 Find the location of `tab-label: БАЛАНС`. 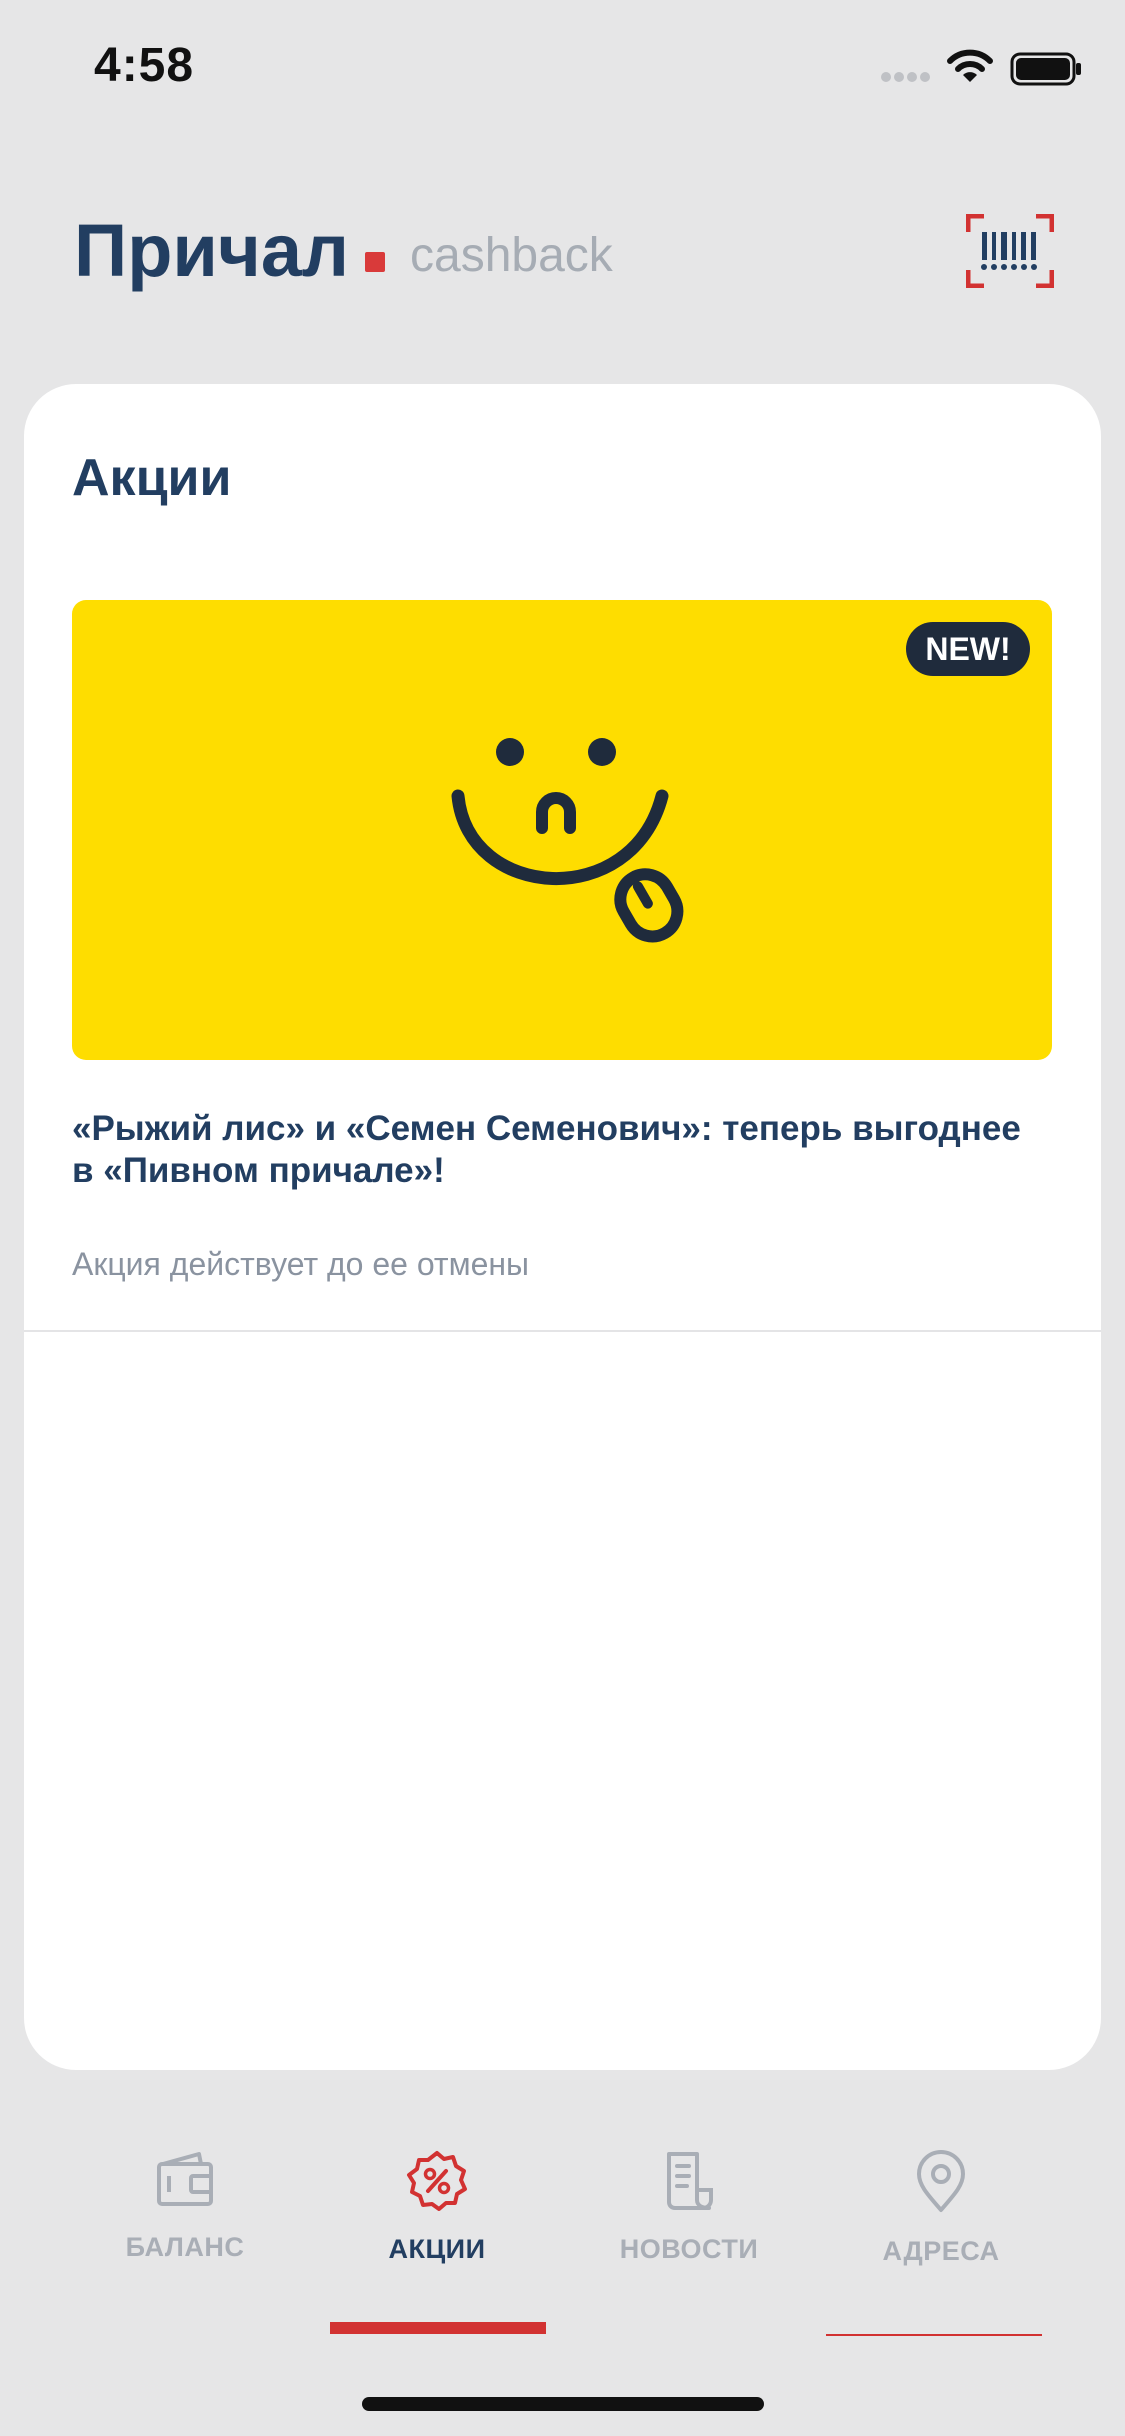

tab-label: БАЛАНС is located at coordinates (185, 2247).